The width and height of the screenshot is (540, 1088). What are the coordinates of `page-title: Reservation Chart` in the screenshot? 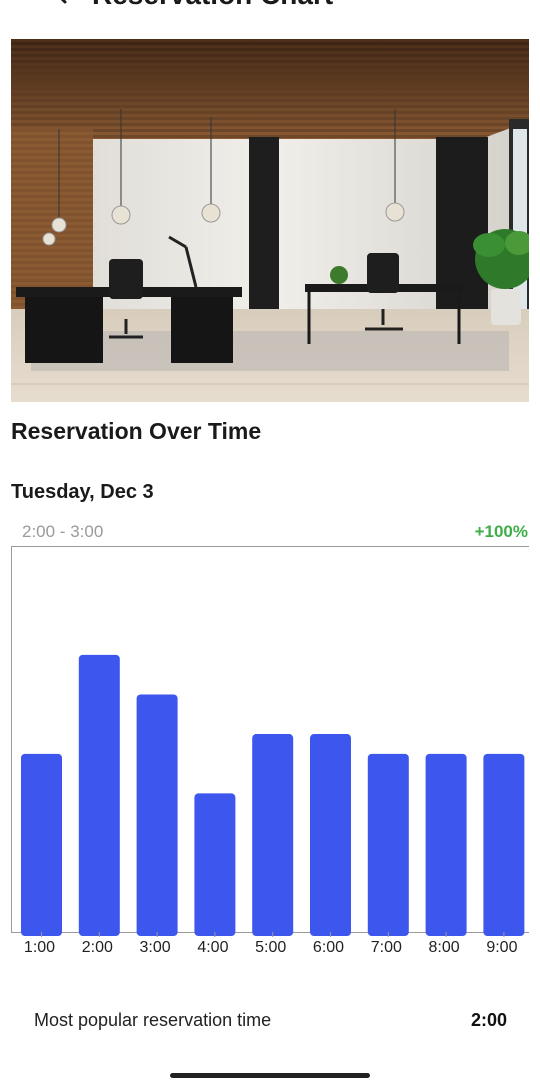 It's located at (212, 6).